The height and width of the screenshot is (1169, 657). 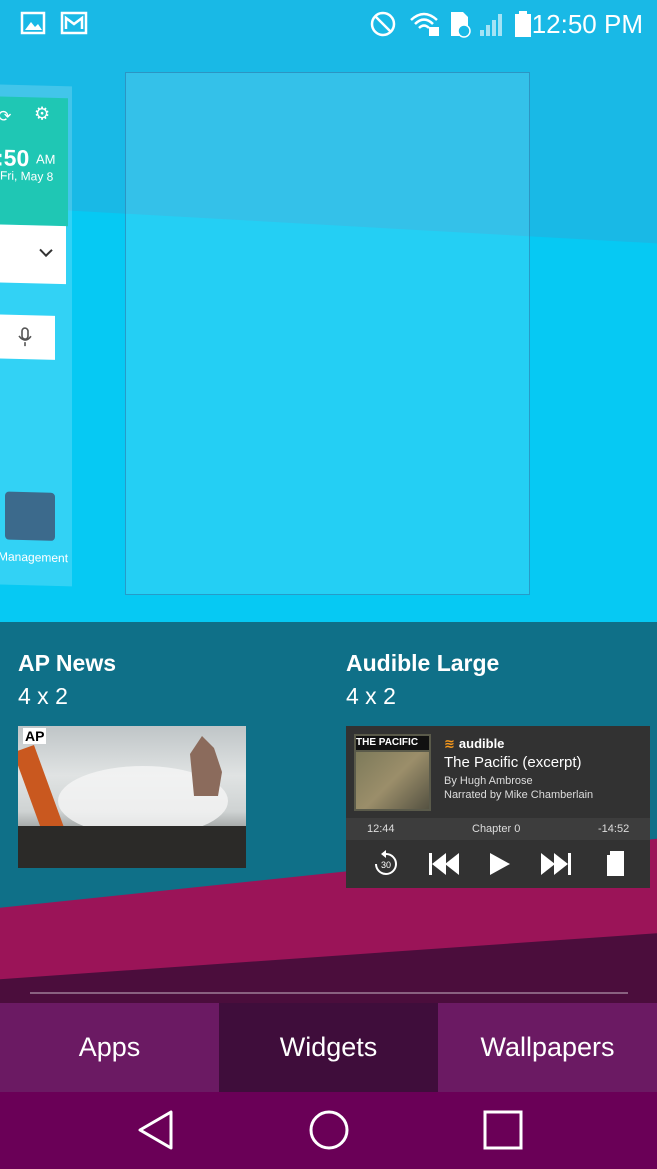 I want to click on book-author: By Hugh Ambrose, so click(x=488, y=781).